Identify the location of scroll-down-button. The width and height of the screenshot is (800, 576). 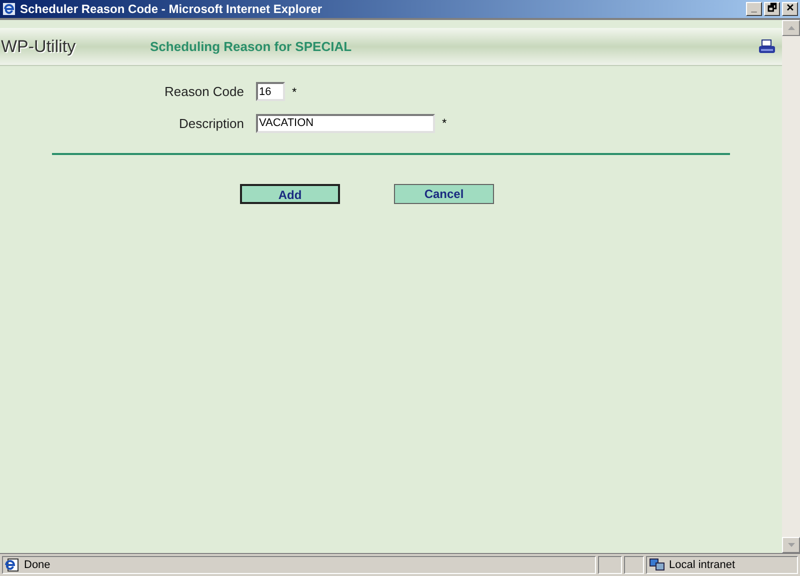
(791, 545).